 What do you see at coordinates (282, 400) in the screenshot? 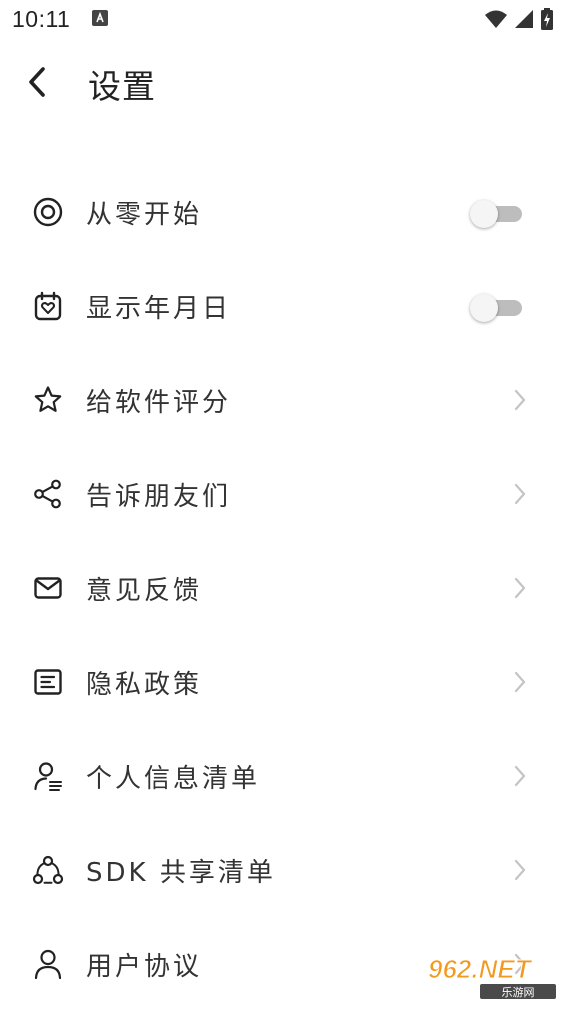
I see `setting-rate-app: 给软件评分` at bounding box center [282, 400].